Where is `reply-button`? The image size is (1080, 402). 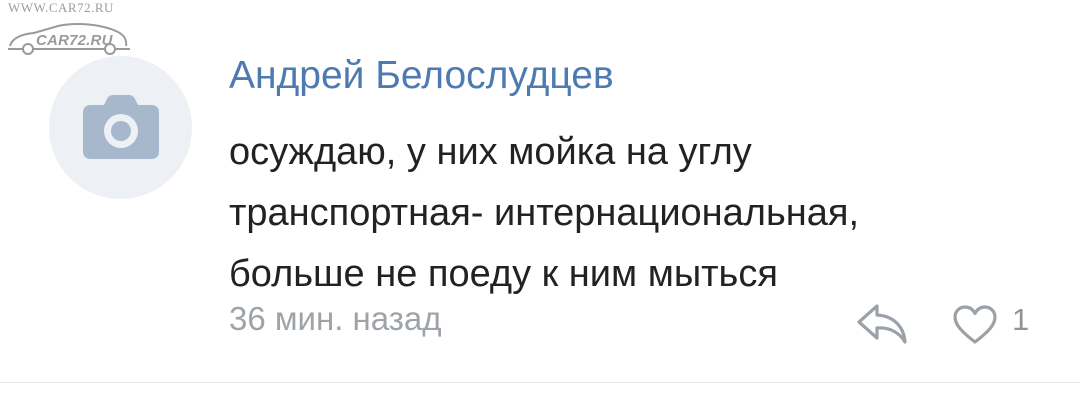 reply-button is located at coordinates (882, 324).